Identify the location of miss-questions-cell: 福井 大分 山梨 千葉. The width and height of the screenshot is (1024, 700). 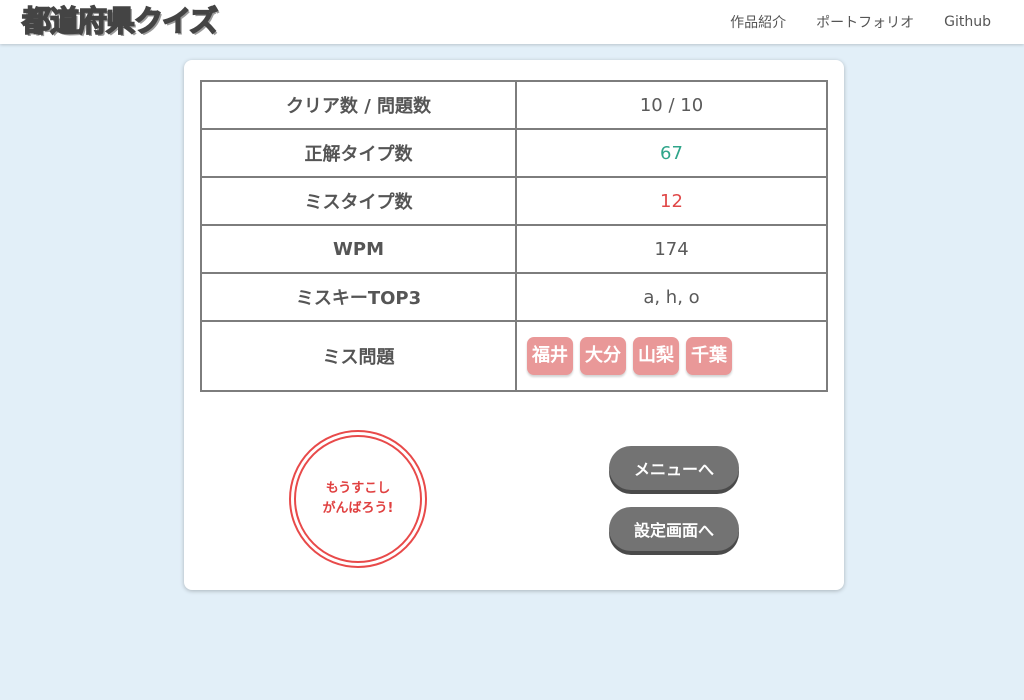
(671, 356).